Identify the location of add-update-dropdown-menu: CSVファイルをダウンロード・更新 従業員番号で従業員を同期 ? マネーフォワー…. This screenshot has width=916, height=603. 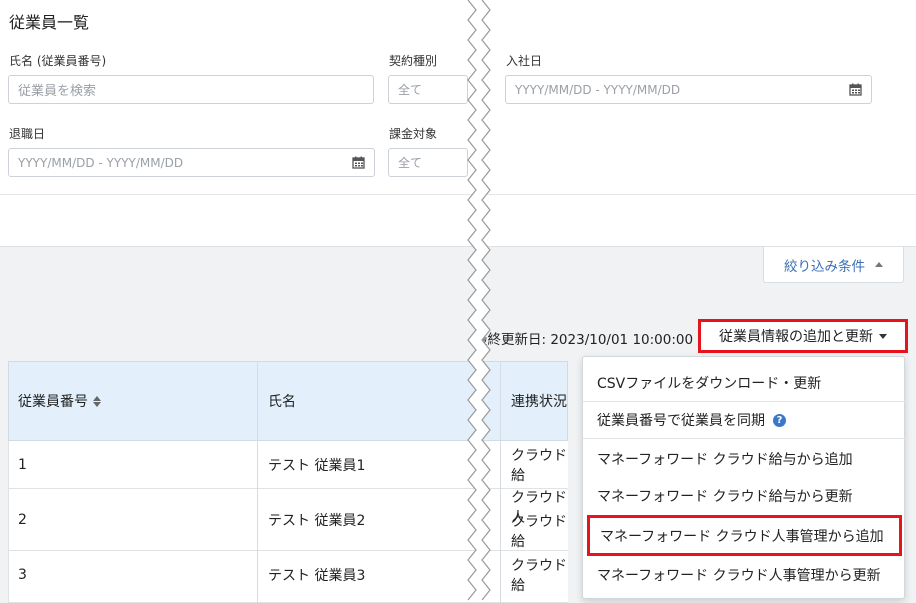
(744, 477).